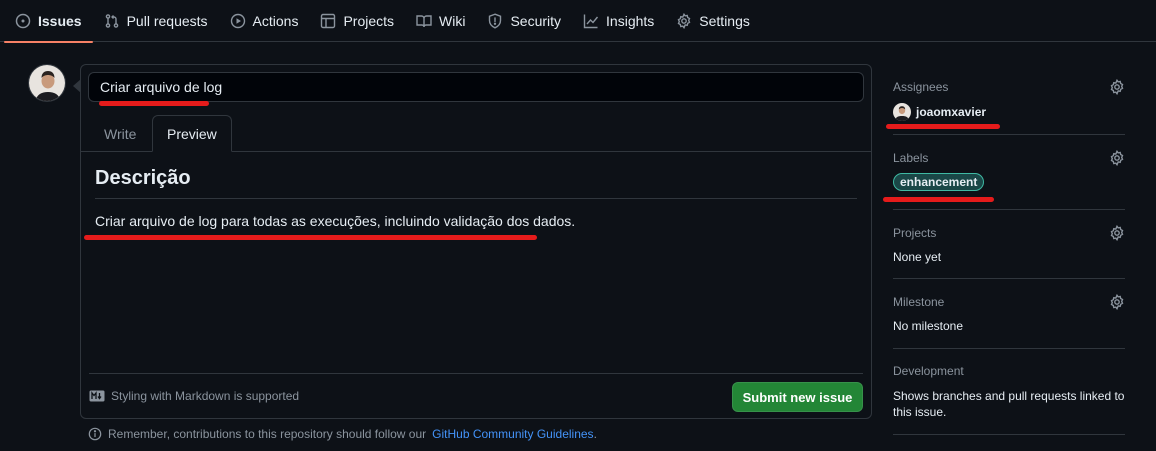  I want to click on tab-label: Insights, so click(630, 20).